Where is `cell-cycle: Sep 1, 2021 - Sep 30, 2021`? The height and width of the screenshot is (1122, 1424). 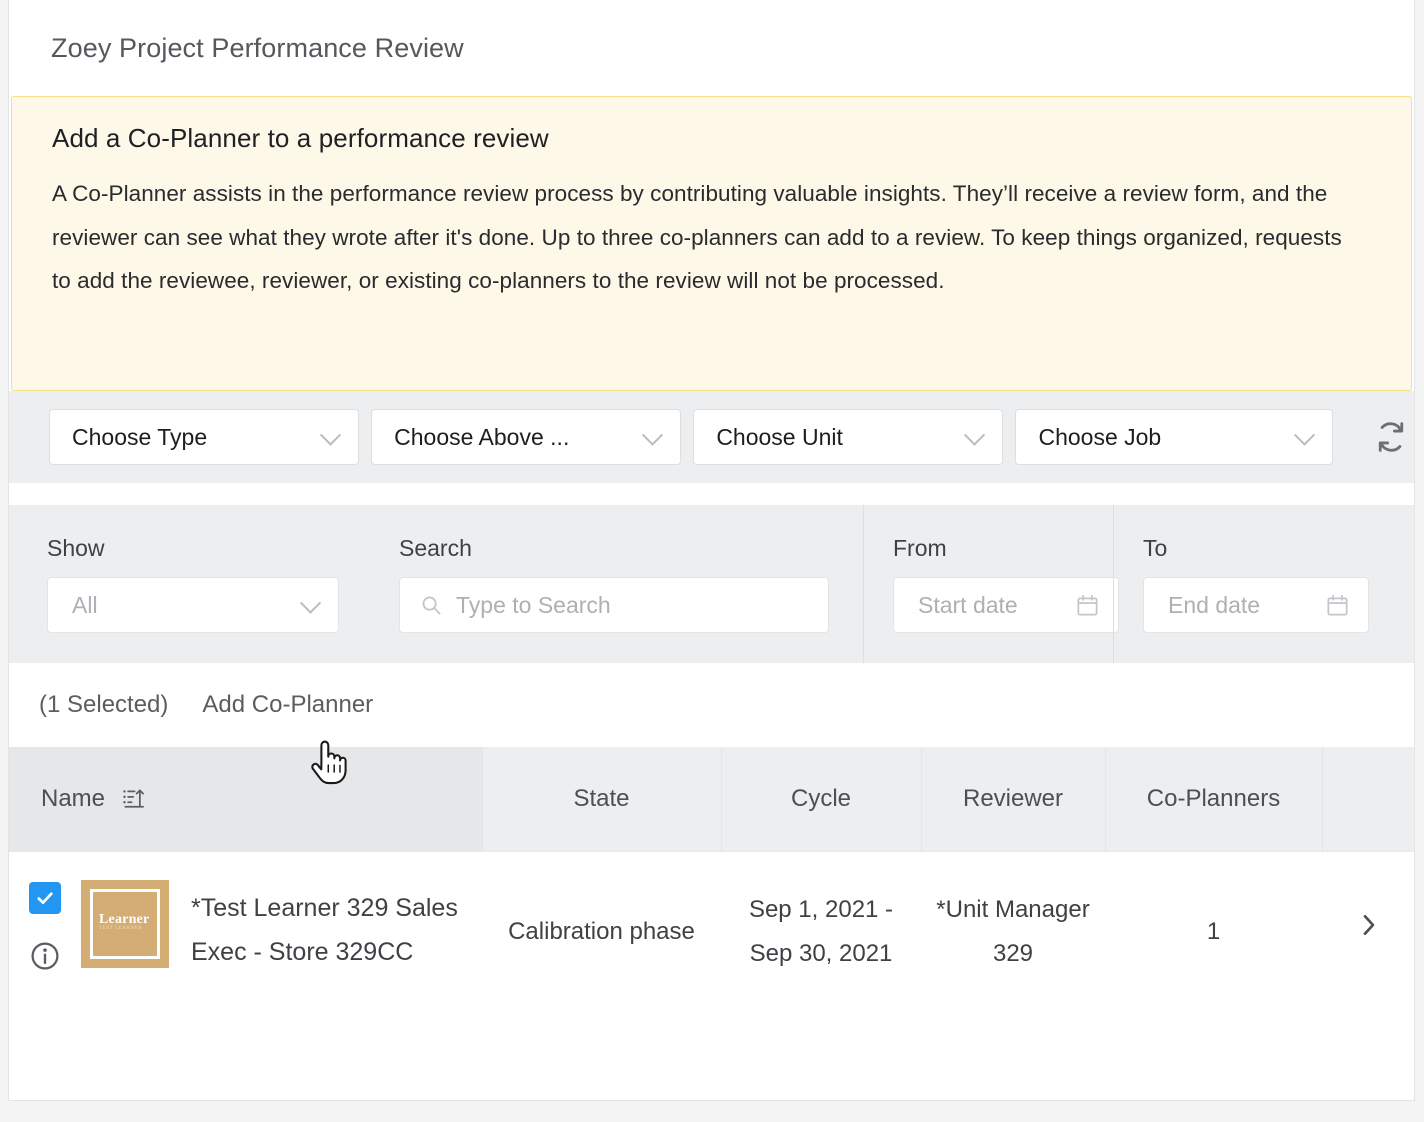 cell-cycle: Sep 1, 2021 - Sep 30, 2021 is located at coordinates (821, 931).